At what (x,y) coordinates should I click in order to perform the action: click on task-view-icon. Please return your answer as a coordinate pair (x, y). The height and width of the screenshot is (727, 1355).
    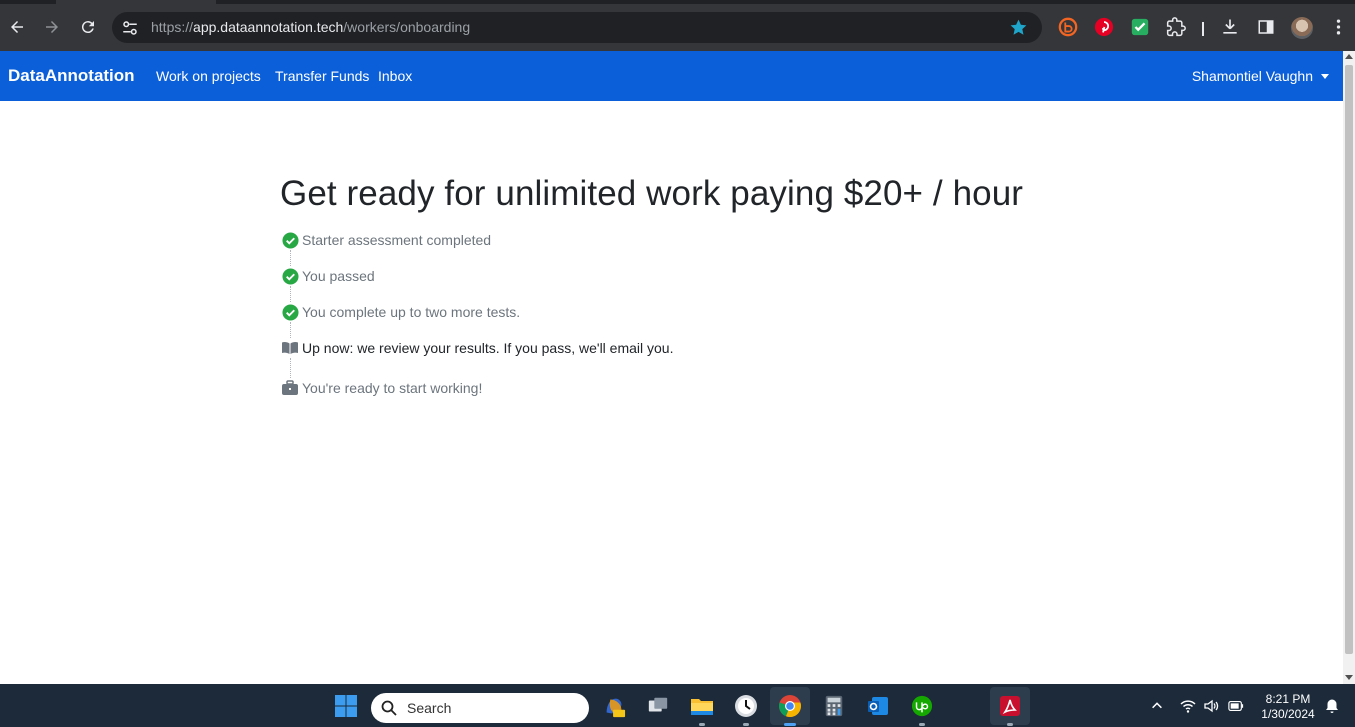
    Looking at the image, I should click on (658, 706).